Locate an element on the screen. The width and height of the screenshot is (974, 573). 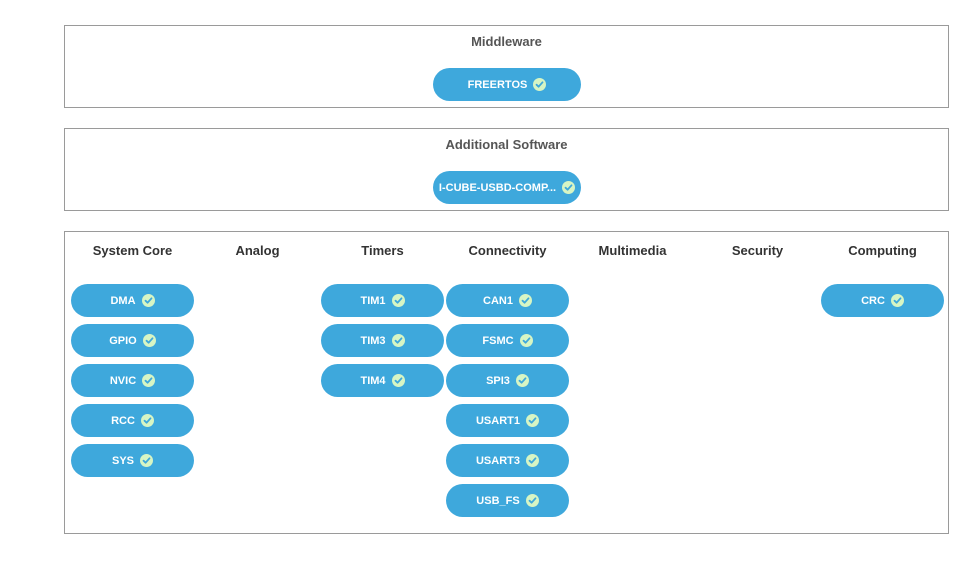
pill-label: FREERTOS is located at coordinates (497, 84).